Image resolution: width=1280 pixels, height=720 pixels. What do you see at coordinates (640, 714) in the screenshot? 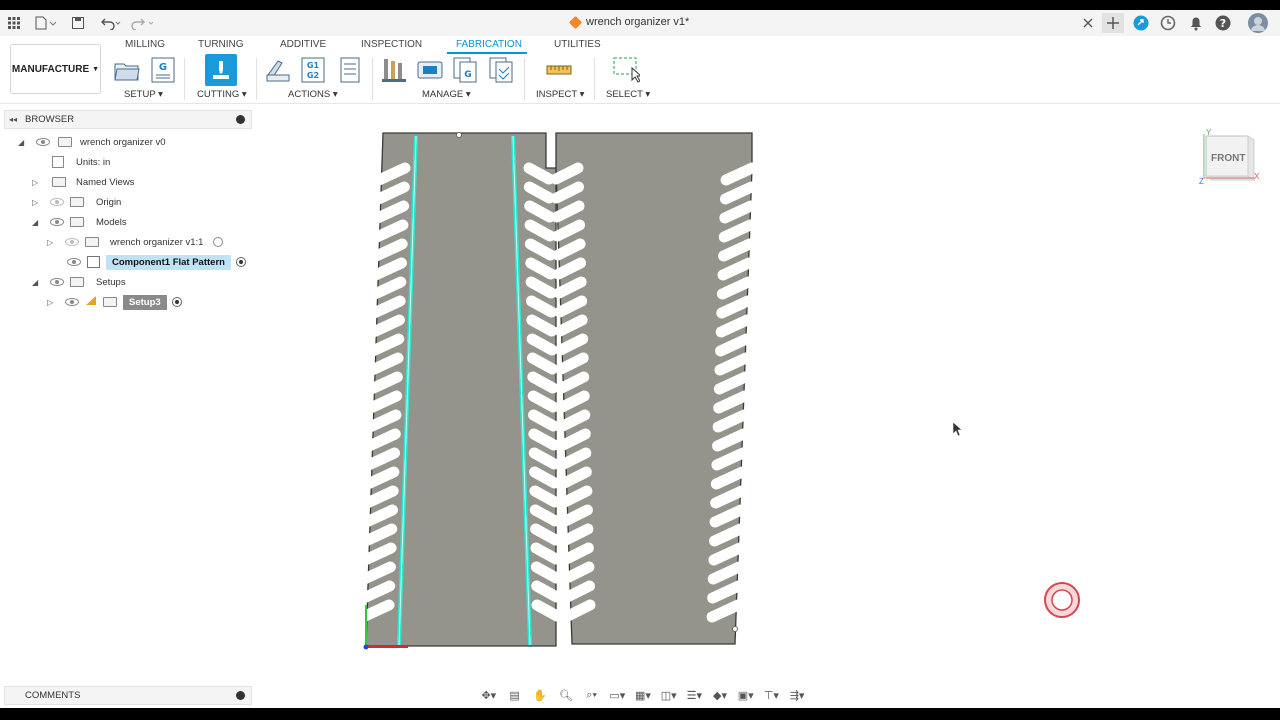
I see `screen-bottom-border` at bounding box center [640, 714].